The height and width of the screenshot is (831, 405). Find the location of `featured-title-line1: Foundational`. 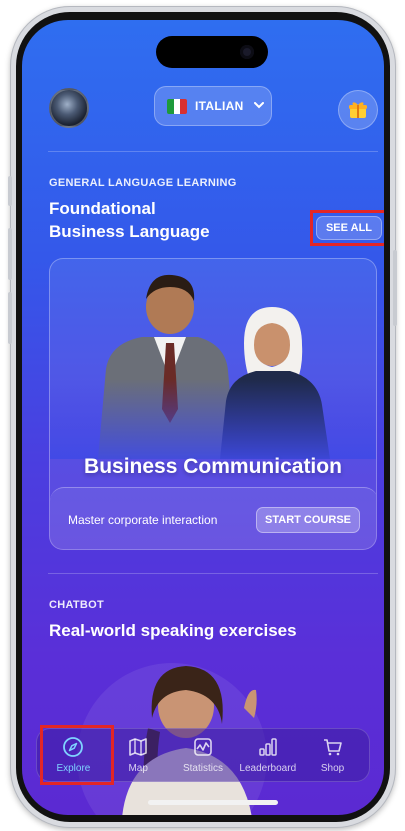

featured-title-line1: Foundational is located at coordinates (102, 208).